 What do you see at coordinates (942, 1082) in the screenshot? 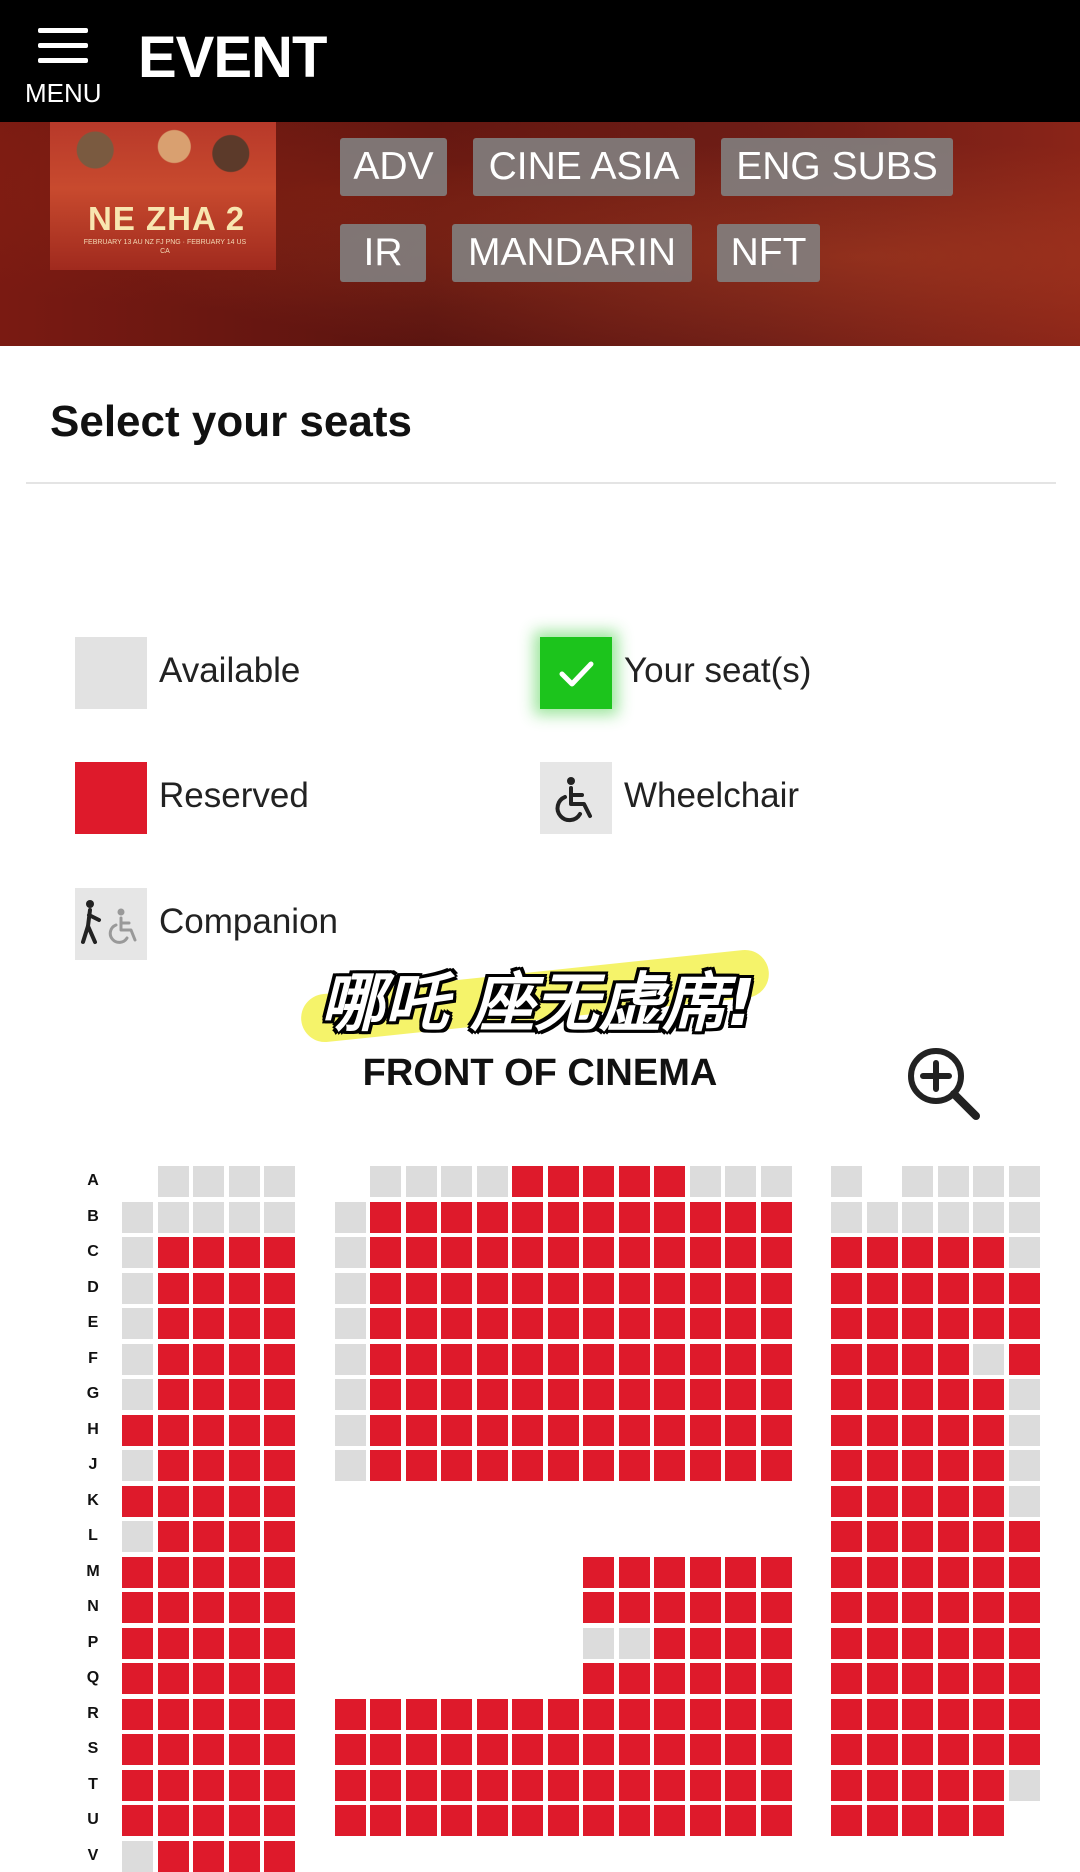
I see `zoom-in-icon` at bounding box center [942, 1082].